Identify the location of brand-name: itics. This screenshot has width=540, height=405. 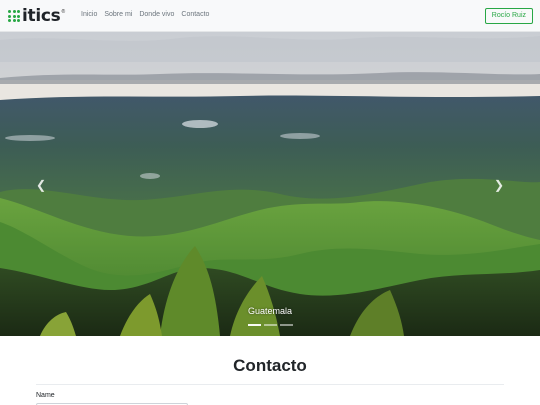
(41, 16).